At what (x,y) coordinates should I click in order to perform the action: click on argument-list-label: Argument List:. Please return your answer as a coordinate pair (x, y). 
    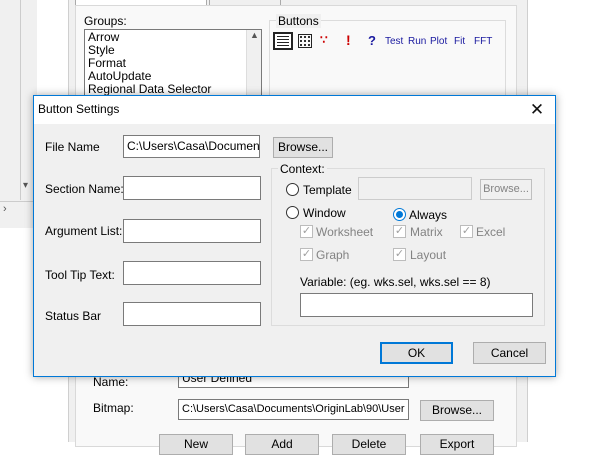
    Looking at the image, I should click on (84, 231).